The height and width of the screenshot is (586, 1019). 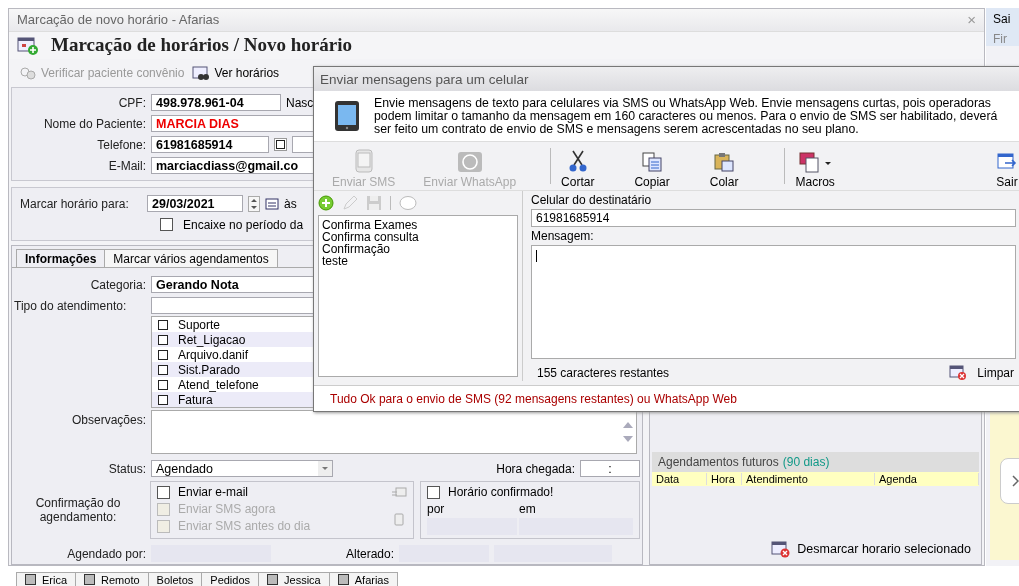 What do you see at coordinates (535, 468) in the screenshot?
I see `field-label: Hora chegada:` at bounding box center [535, 468].